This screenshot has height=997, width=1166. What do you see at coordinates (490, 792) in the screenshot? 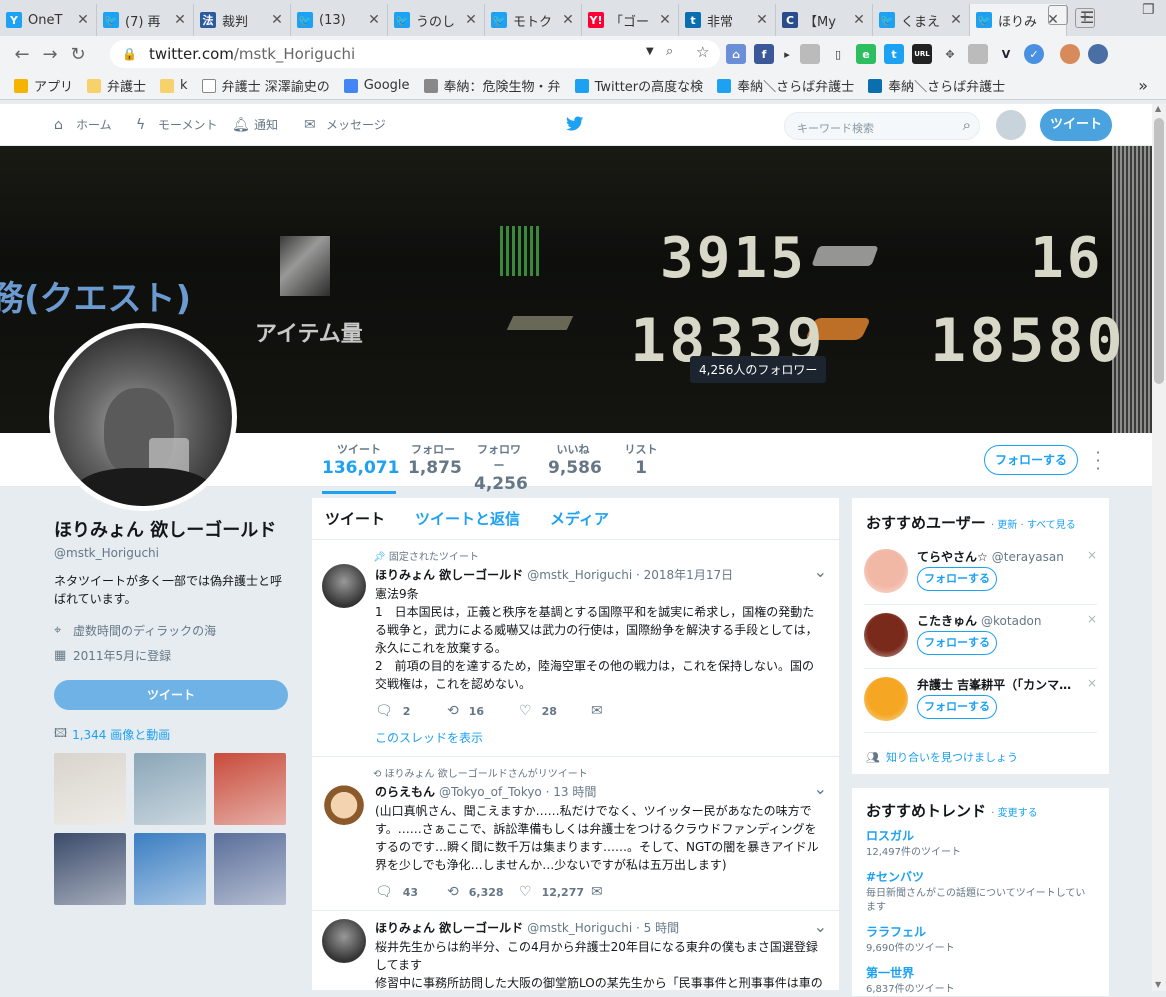
I see `tweet-author-handle: @Tokyo_of_Tokyo` at bounding box center [490, 792].